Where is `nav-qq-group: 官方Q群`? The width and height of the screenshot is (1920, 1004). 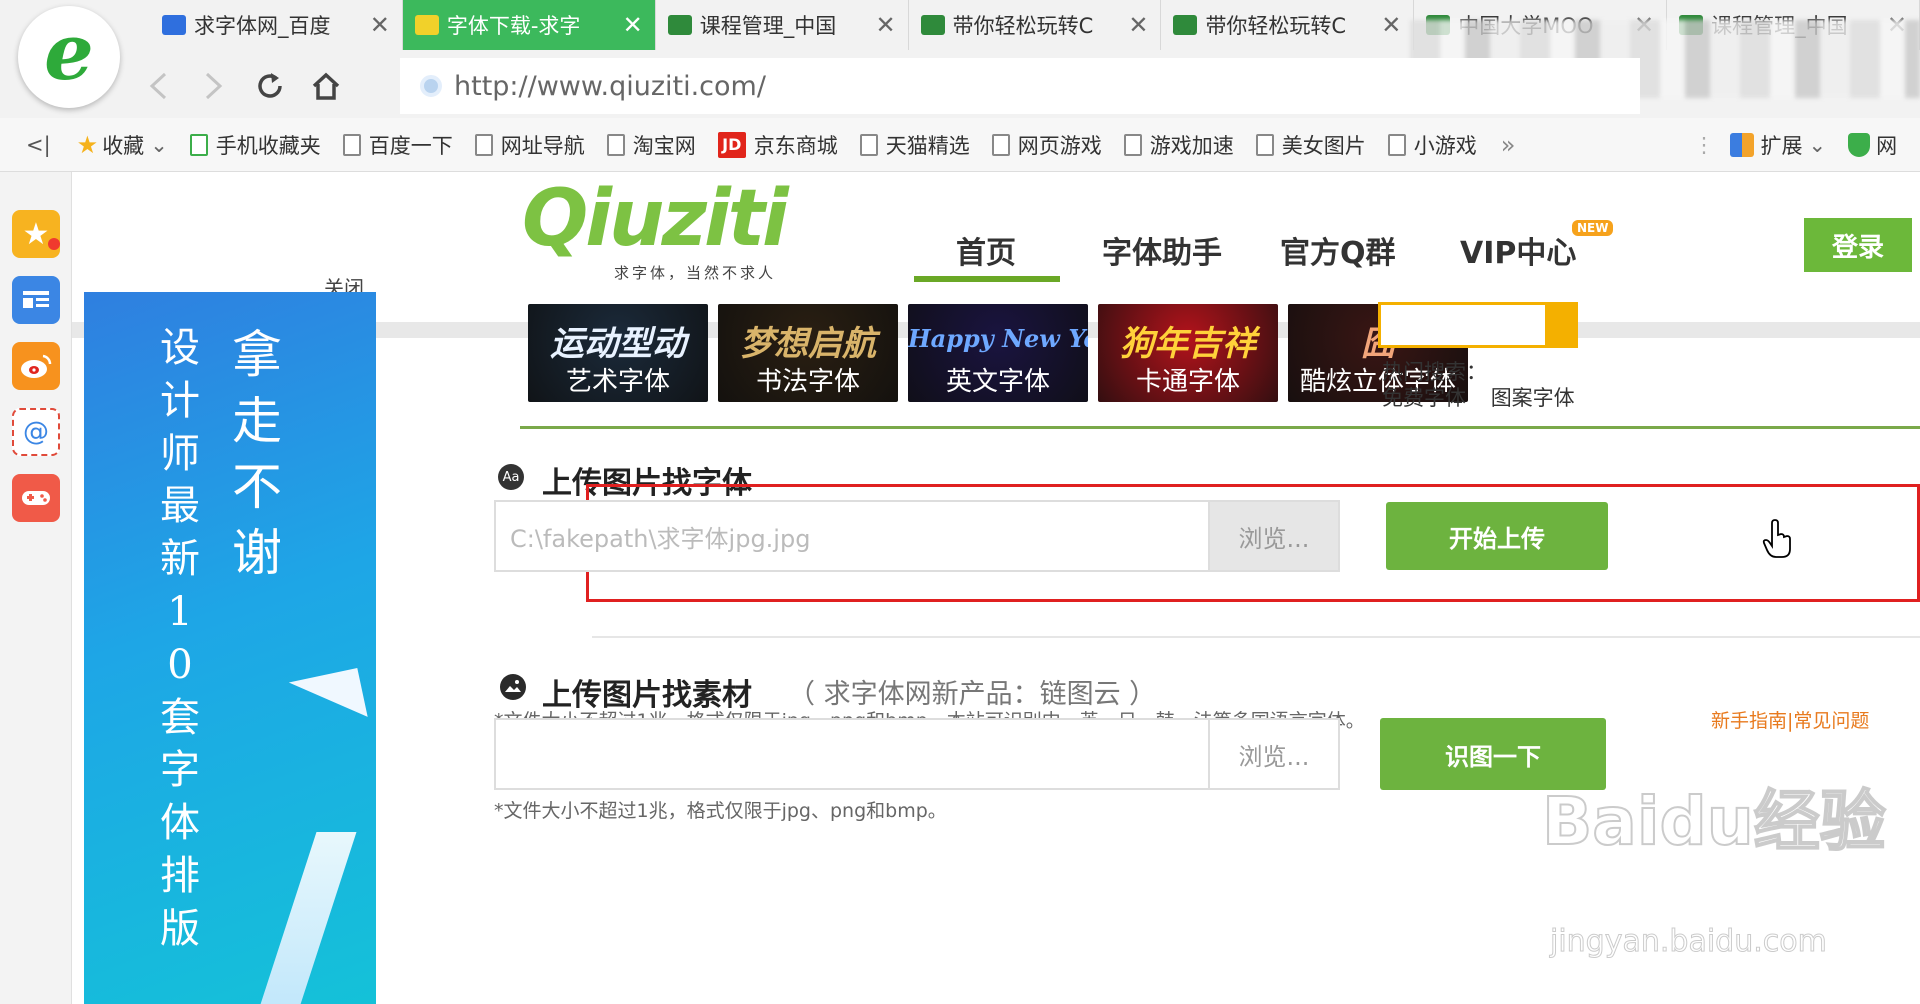
nav-qq-group: 官方Q群 is located at coordinates (1338, 250).